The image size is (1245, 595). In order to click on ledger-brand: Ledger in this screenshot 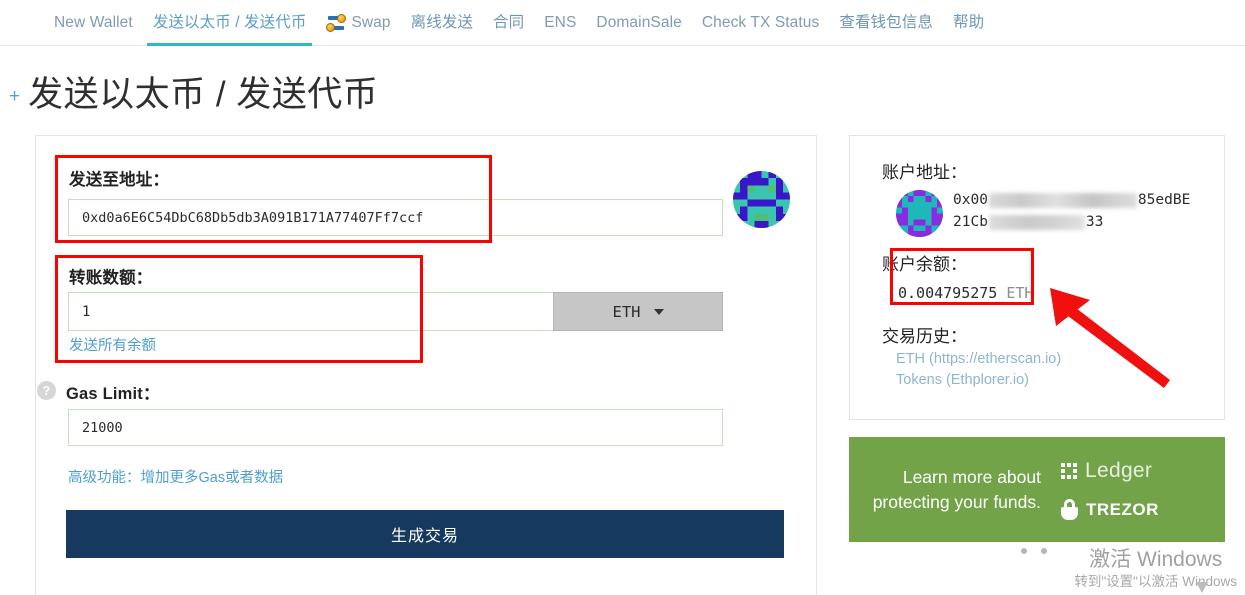, I will do `click(1110, 471)`.